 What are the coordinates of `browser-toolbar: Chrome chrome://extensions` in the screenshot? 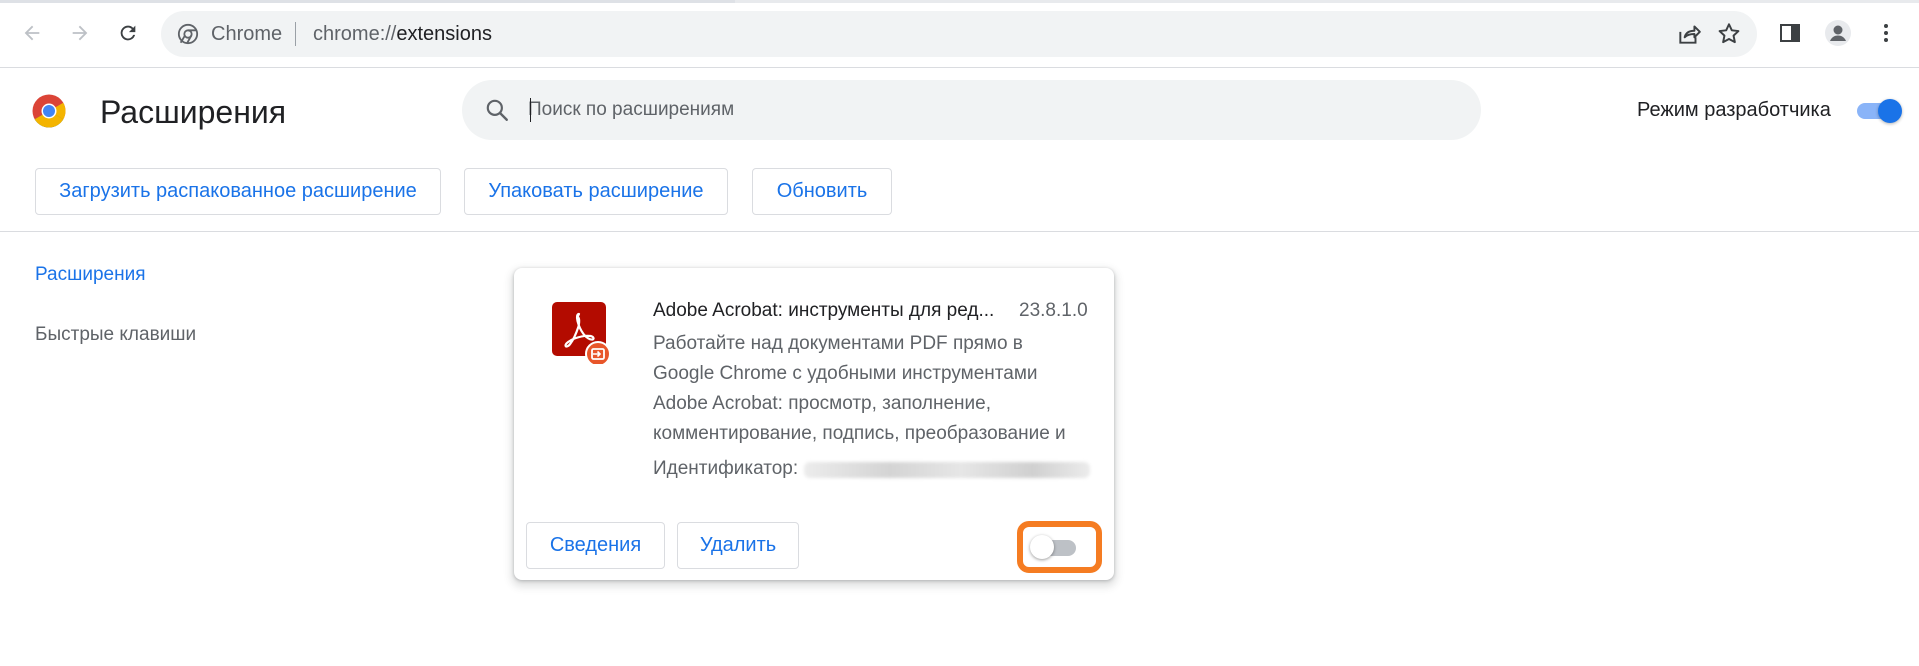 It's located at (959, 34).